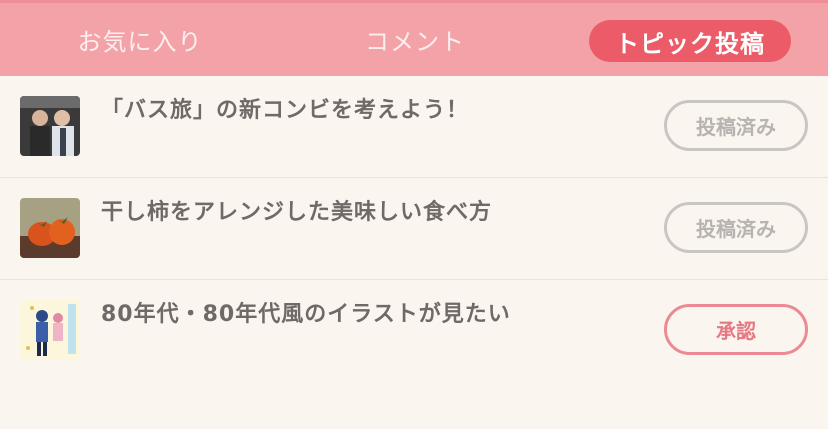  I want to click on topic-title: 干し柿をアレンジした美味しい食べ方, so click(296, 210).